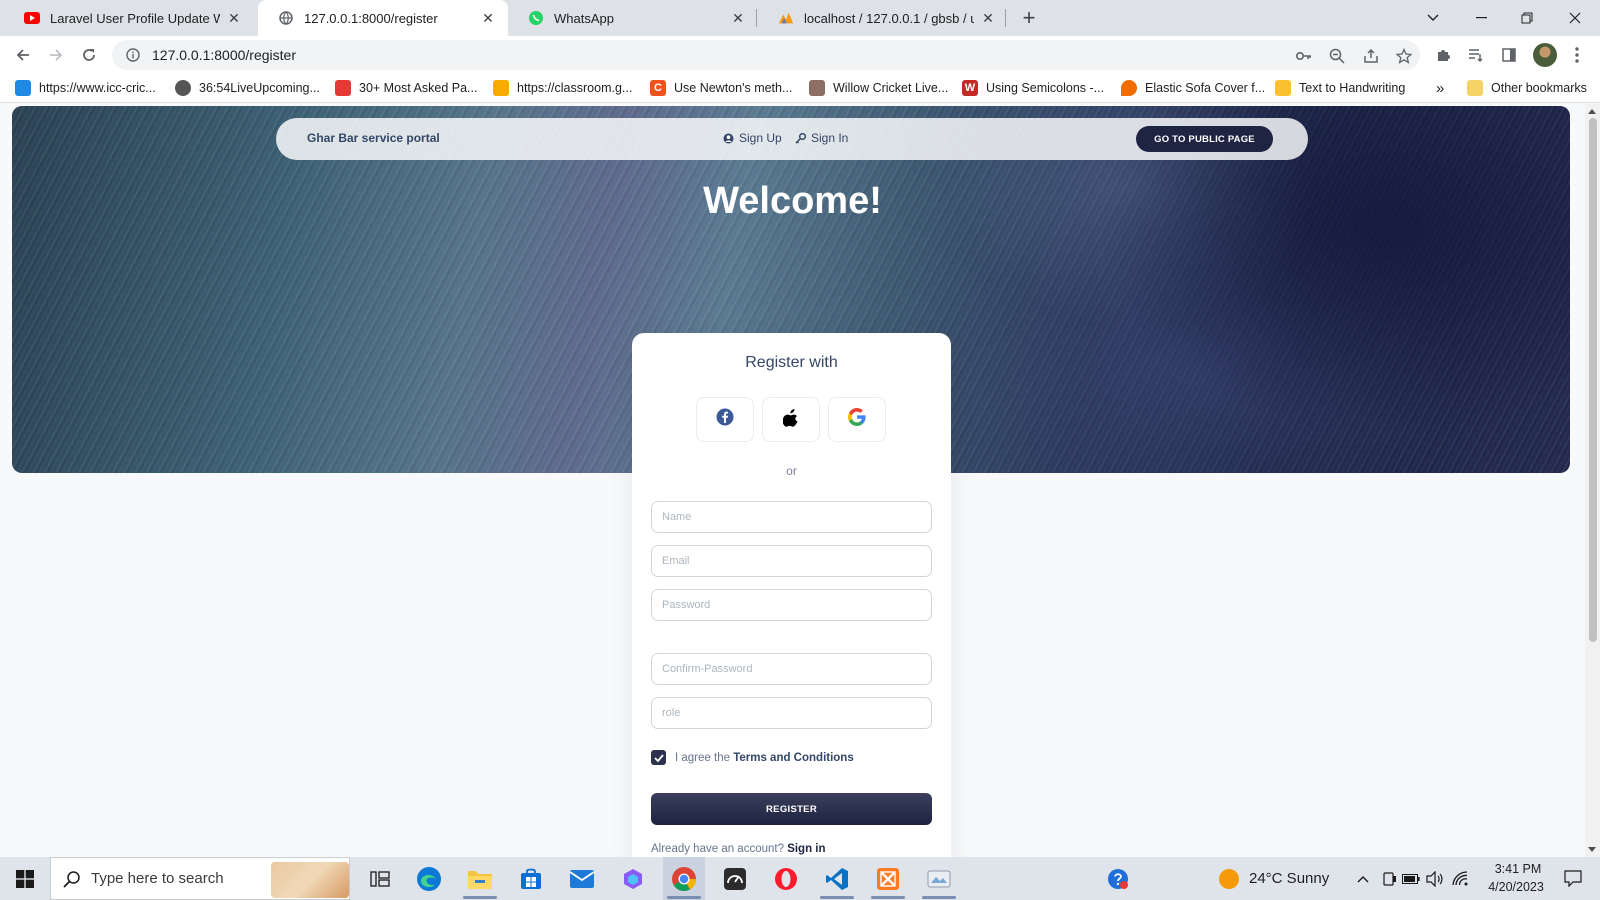  Describe the element at coordinates (791, 605) in the screenshot. I see `password-input` at that location.